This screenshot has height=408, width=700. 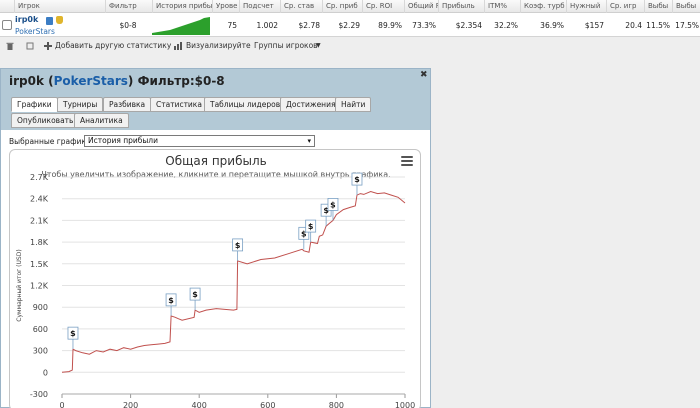 What do you see at coordinates (39, 394) in the screenshot?
I see `y-tick-label: -300` at bounding box center [39, 394].